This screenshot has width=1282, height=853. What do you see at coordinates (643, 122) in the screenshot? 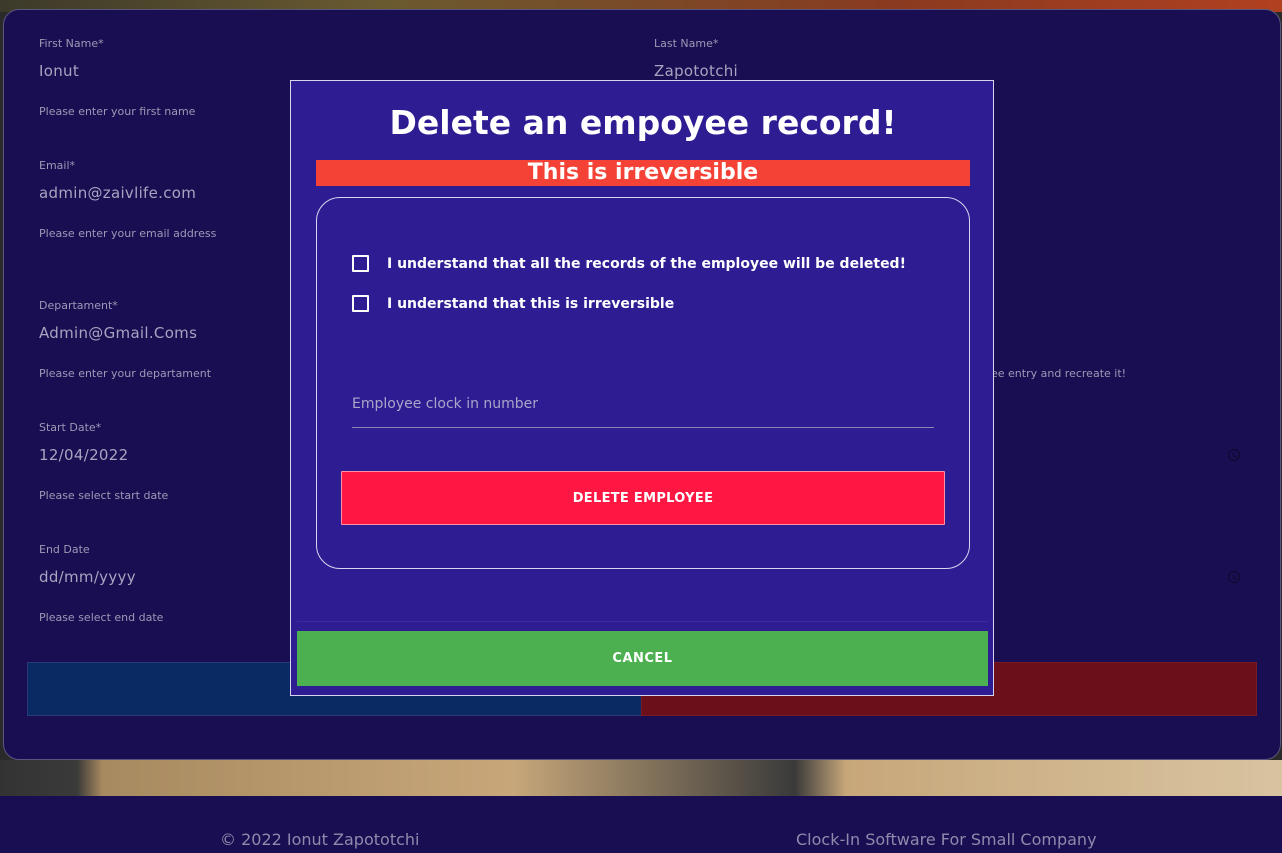
I see `modal-title: Delete an empoyee record!` at bounding box center [643, 122].